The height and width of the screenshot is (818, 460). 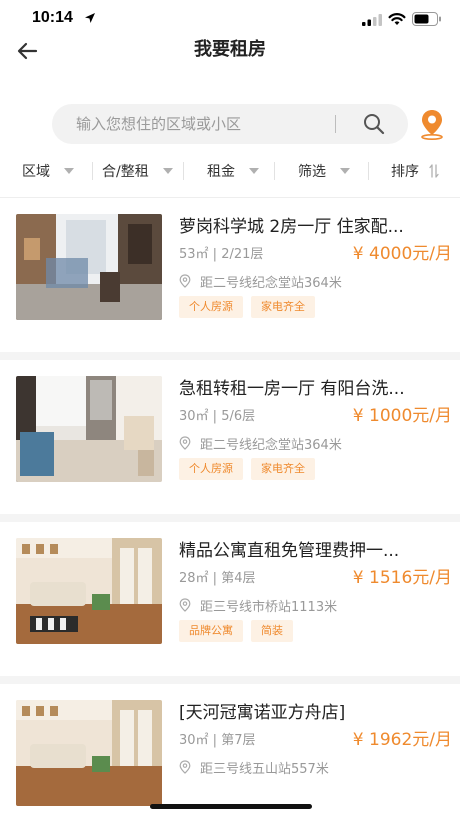 What do you see at coordinates (426, 19) in the screenshot?
I see `battery-icon` at bounding box center [426, 19].